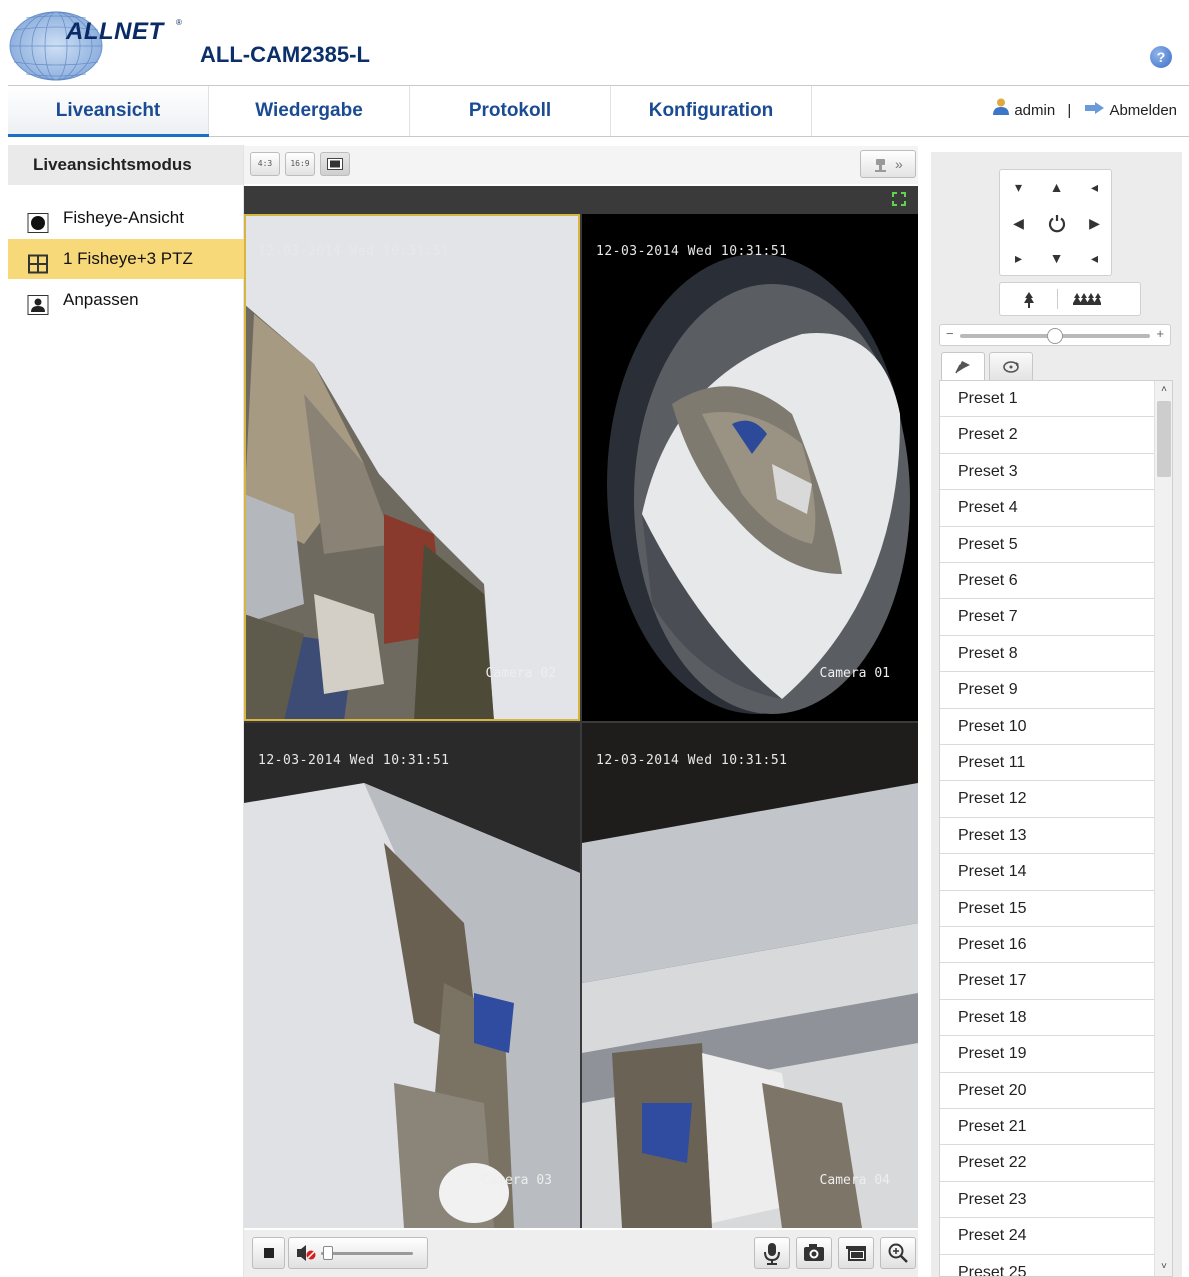 The height and width of the screenshot is (1277, 1189). I want to click on video-cell-4: 12-03-2014 Wed 10:31:51 Camera 04, so click(750, 975).